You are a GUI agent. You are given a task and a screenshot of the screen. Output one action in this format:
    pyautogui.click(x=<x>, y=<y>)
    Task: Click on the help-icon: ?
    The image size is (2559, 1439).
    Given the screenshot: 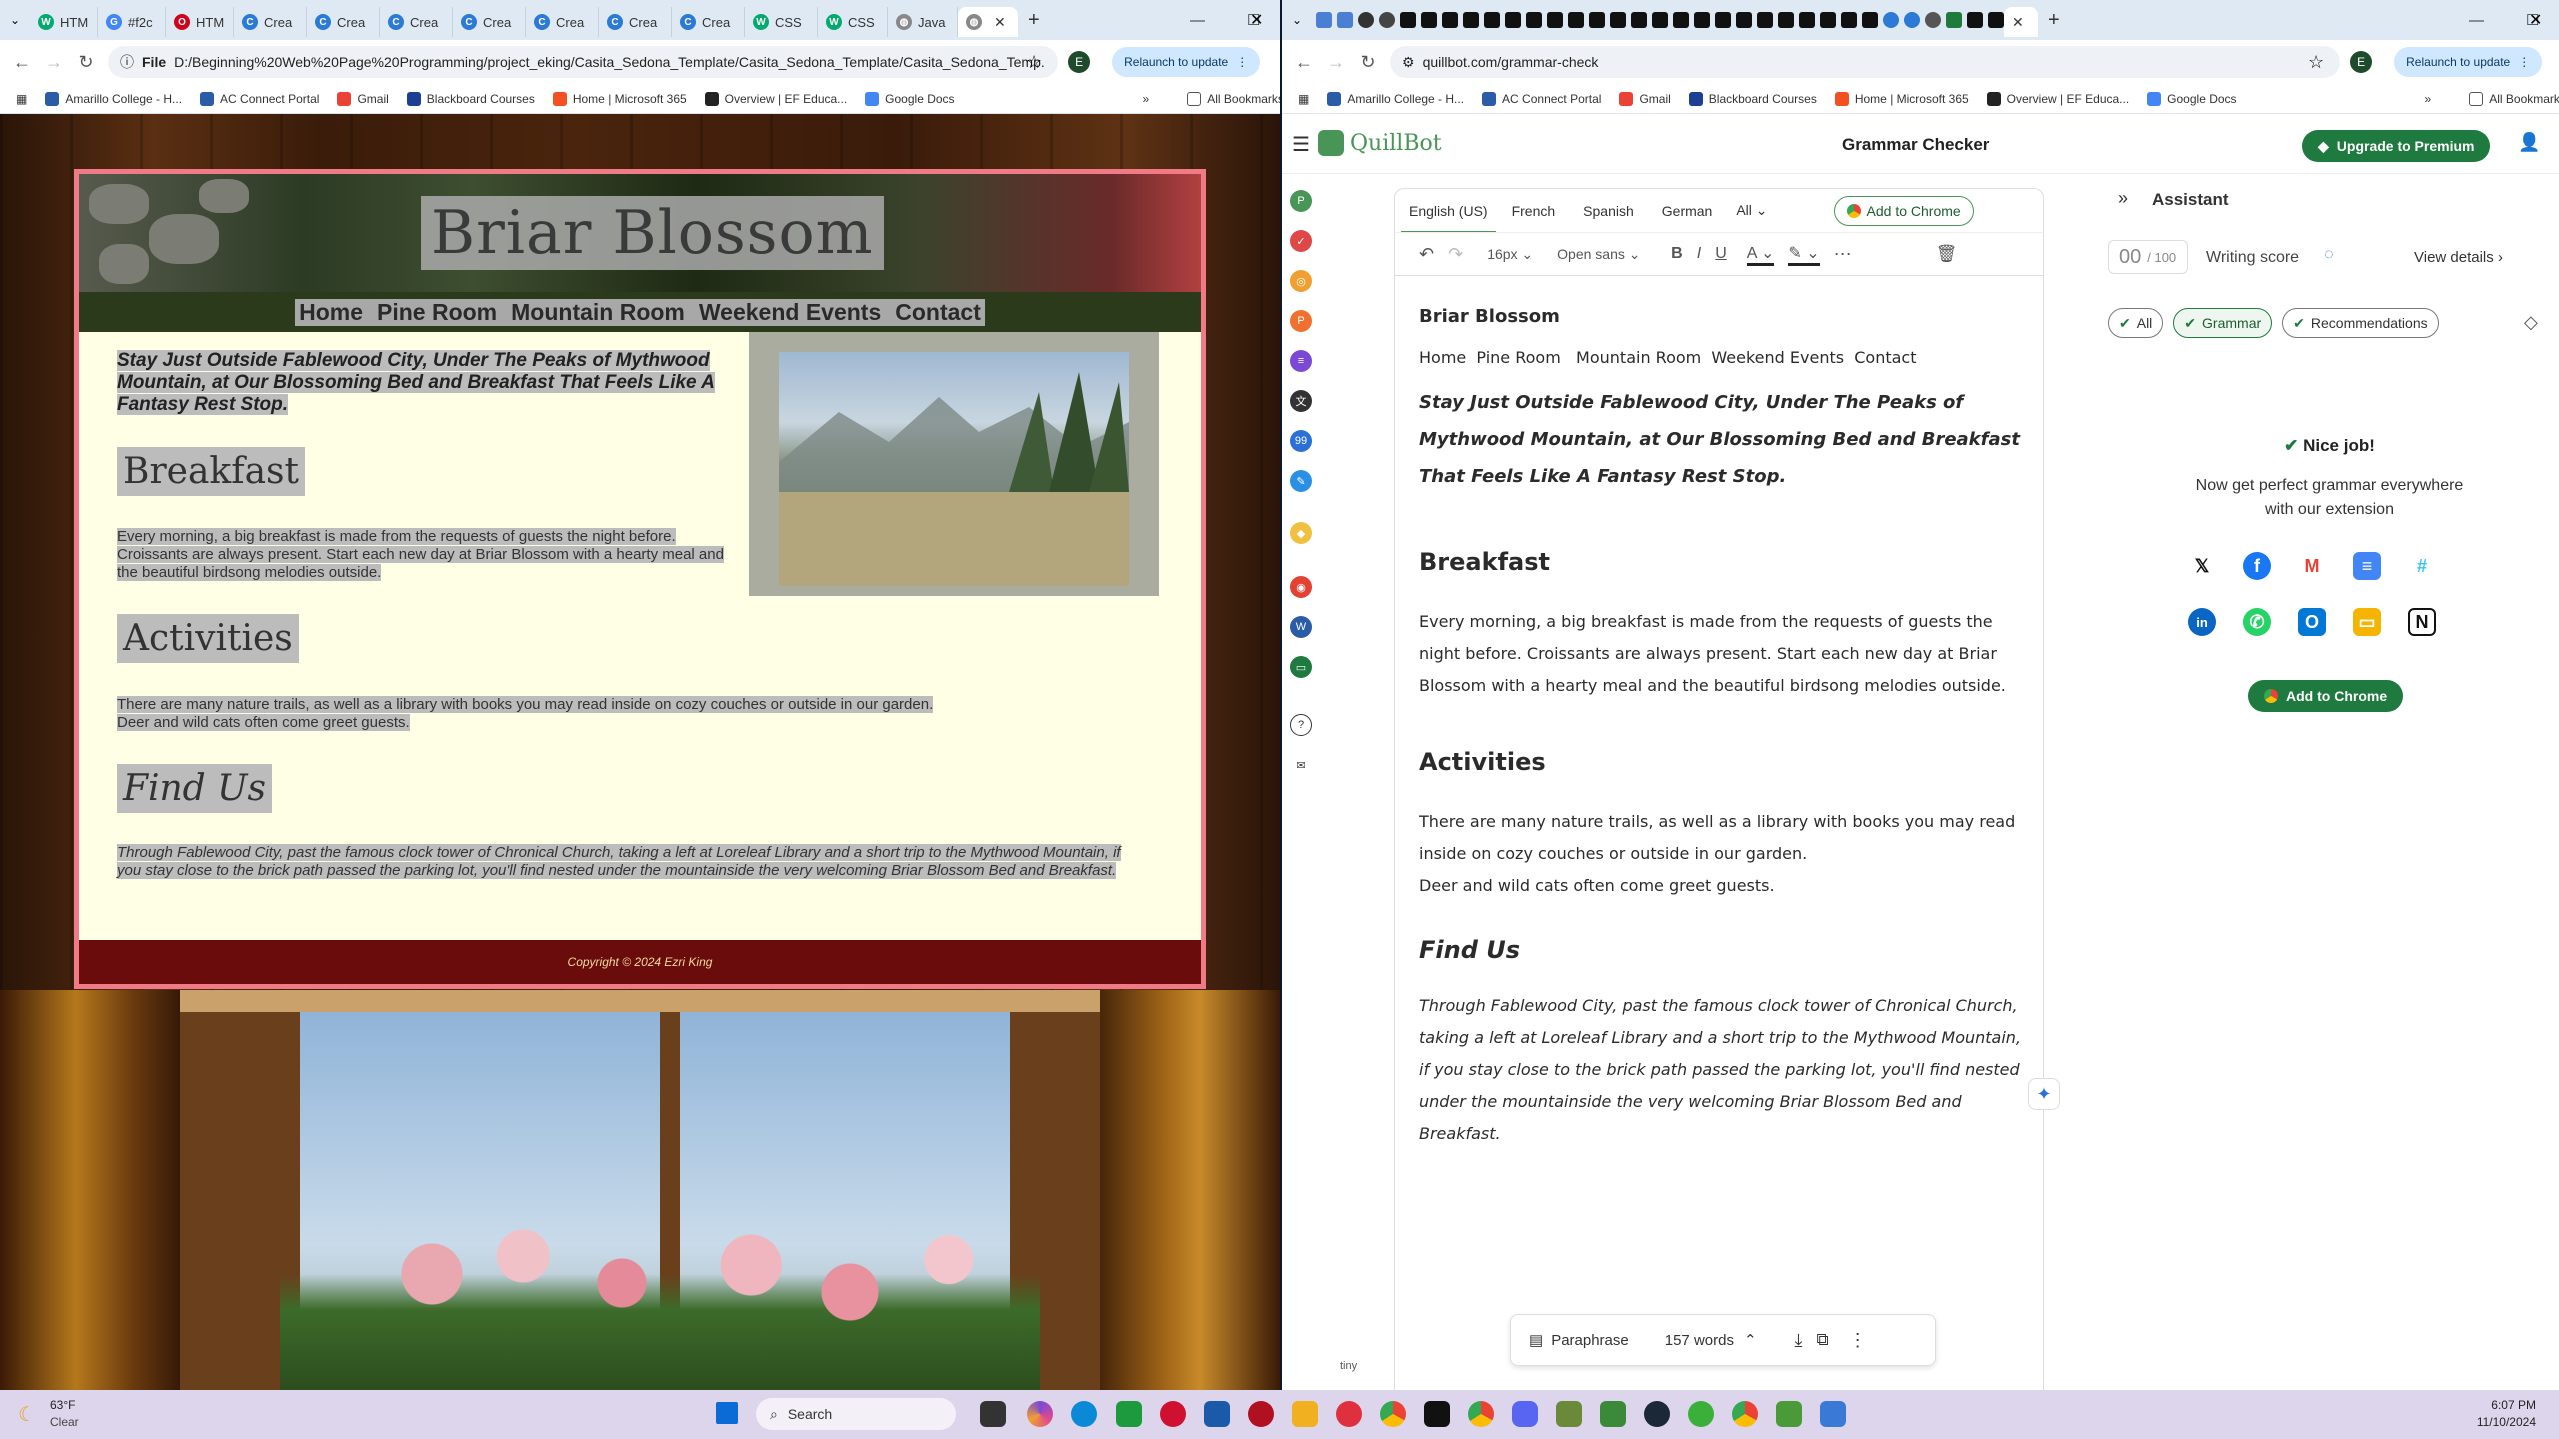 What is the action you would take?
    pyautogui.click(x=1301, y=725)
    